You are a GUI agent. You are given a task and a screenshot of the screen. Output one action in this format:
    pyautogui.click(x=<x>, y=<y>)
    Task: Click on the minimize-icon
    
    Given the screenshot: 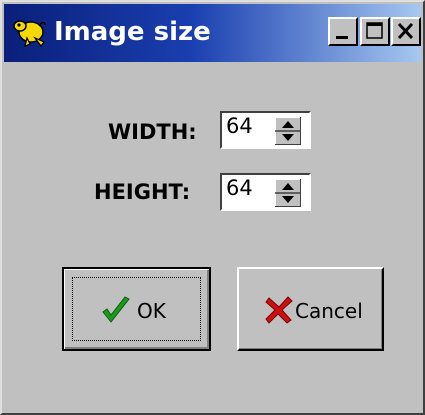 What is the action you would take?
    pyautogui.click(x=342, y=37)
    